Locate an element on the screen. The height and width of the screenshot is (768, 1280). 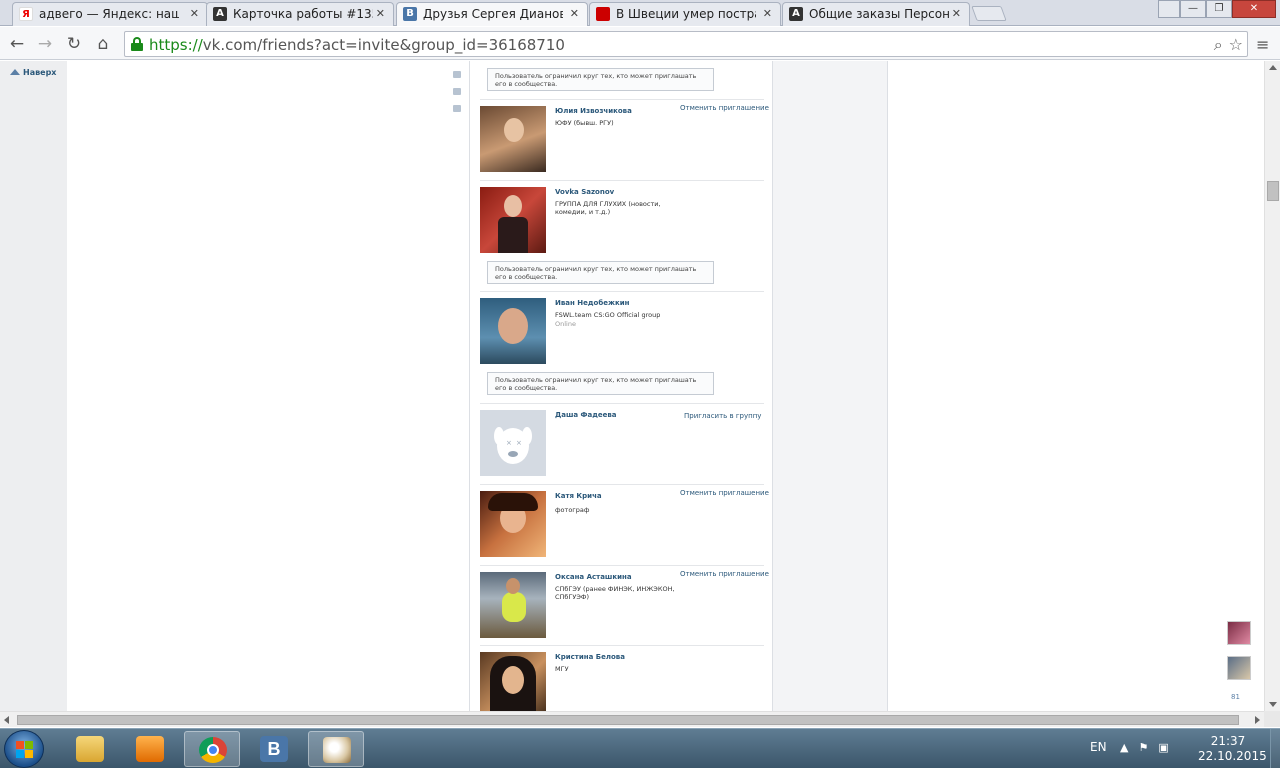
system-clock: 21:37 22.10.2015 is located at coordinates (1232, 749).